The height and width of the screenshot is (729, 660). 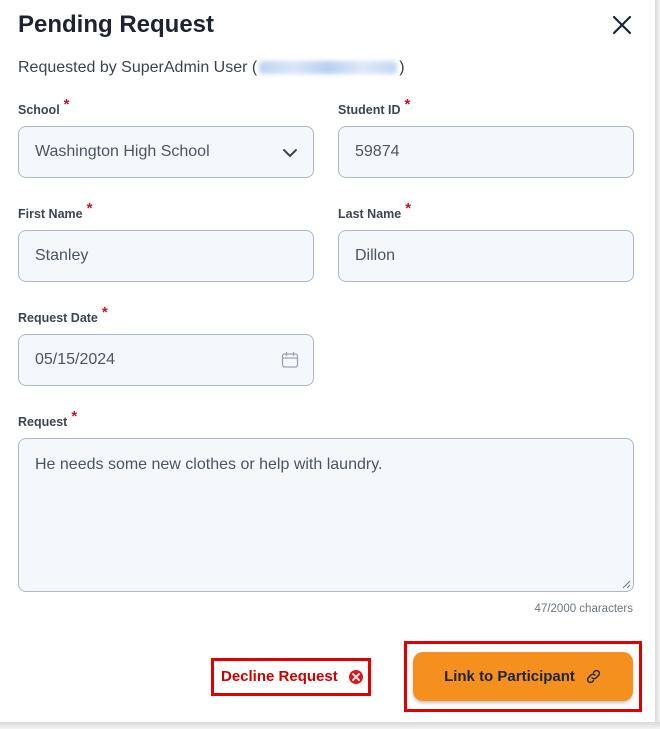 I want to click on first-name-label: First Name *, so click(x=55, y=211).